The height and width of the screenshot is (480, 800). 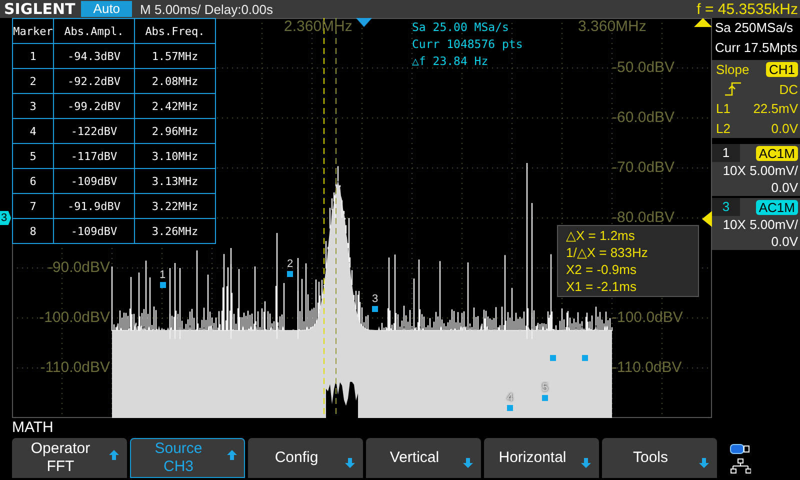 What do you see at coordinates (740, 466) in the screenshot?
I see `network-icon` at bounding box center [740, 466].